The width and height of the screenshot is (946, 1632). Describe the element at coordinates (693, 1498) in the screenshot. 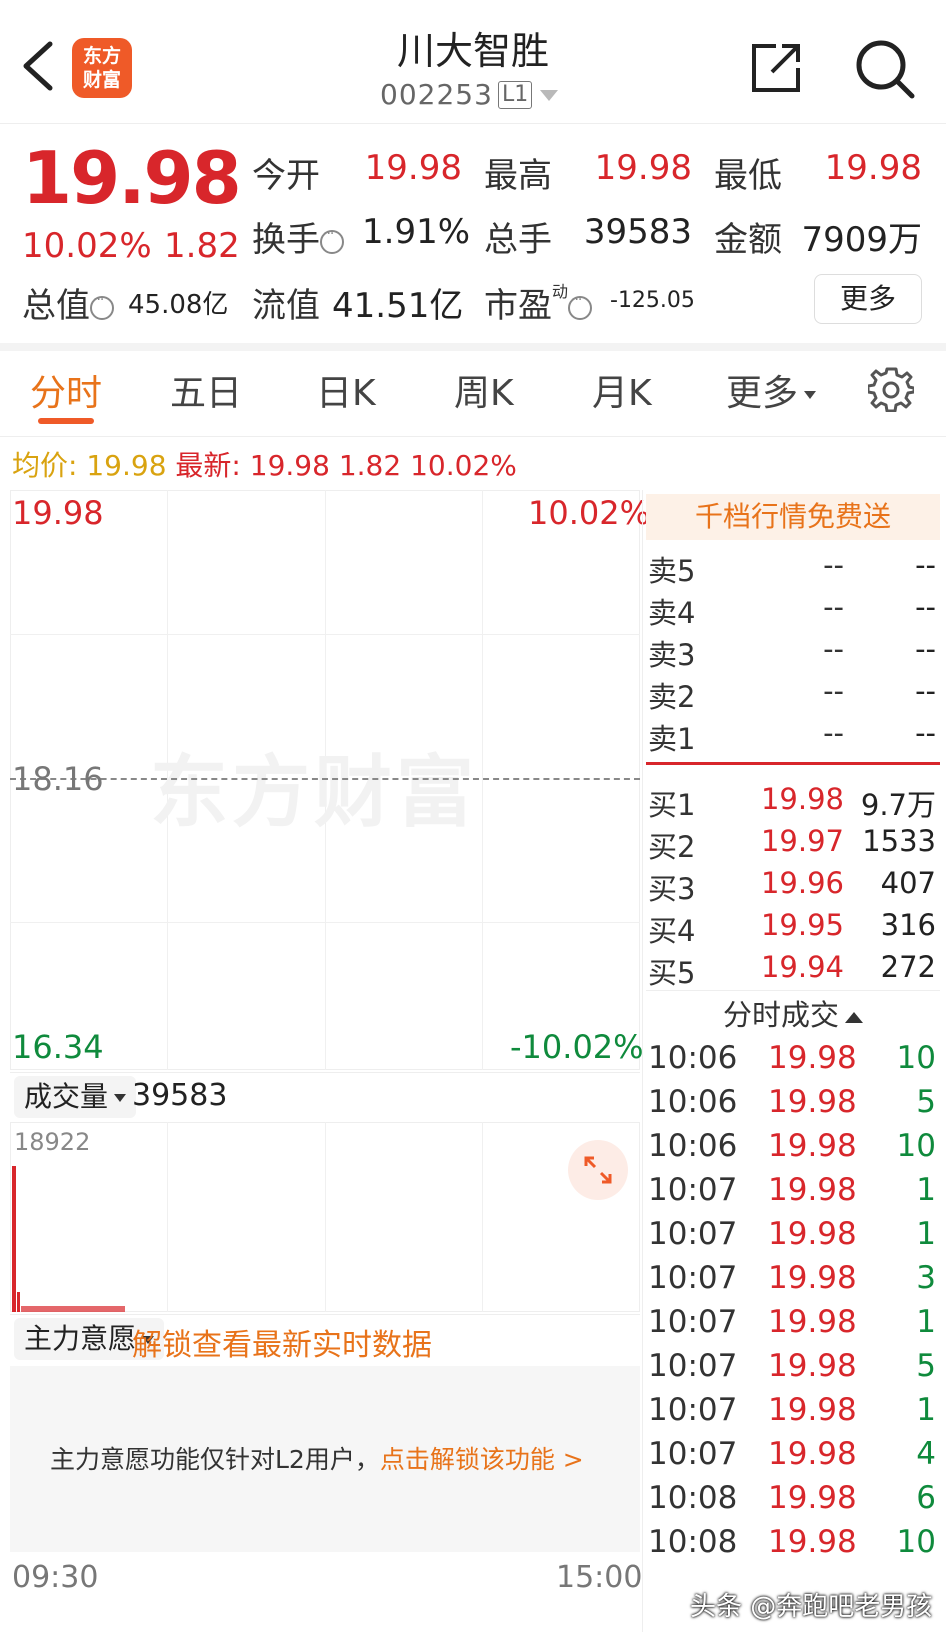

I see `tick-time: 10:08` at that location.